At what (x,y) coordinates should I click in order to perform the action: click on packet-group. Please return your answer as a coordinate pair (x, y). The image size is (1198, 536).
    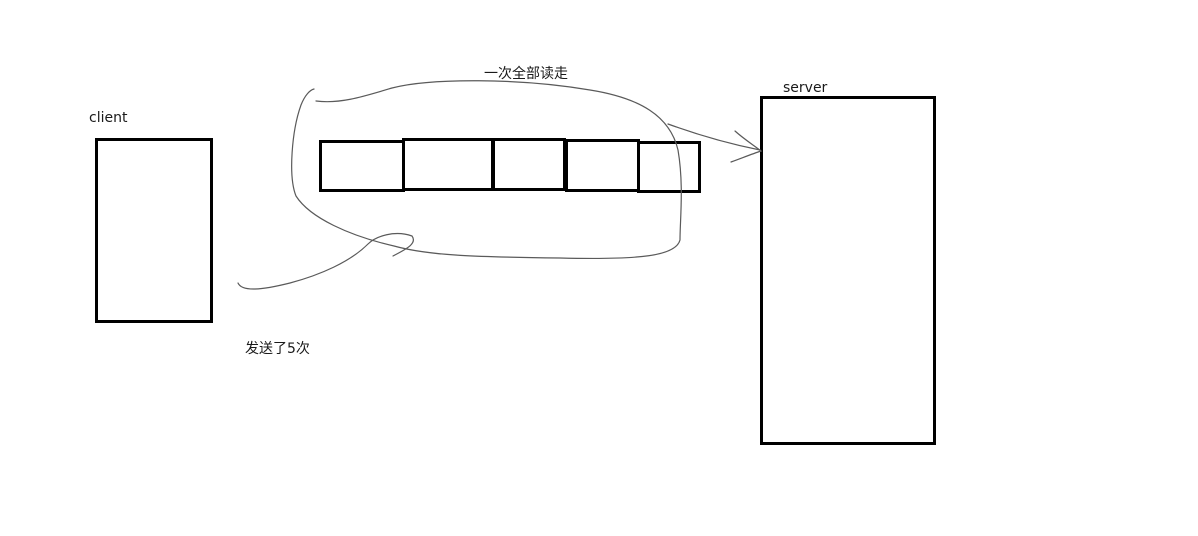
    Looking at the image, I should click on (510, 165).